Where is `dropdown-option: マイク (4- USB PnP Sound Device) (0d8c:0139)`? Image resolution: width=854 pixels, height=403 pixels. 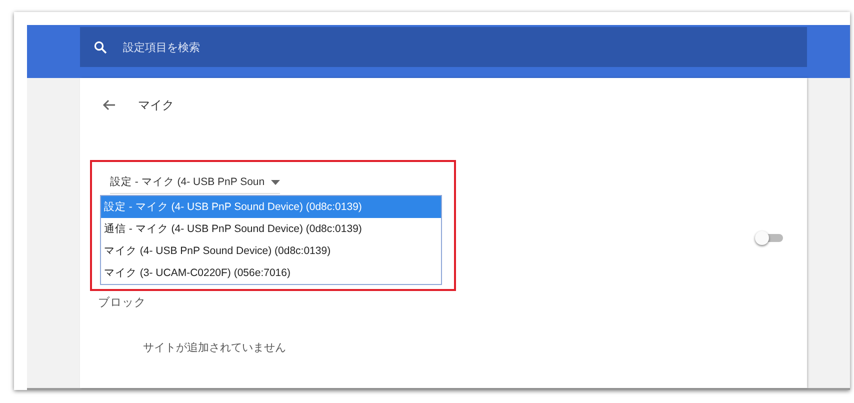 dropdown-option: マイク (4- USB PnP Sound Device) (0d8c:0139) is located at coordinates (271, 251).